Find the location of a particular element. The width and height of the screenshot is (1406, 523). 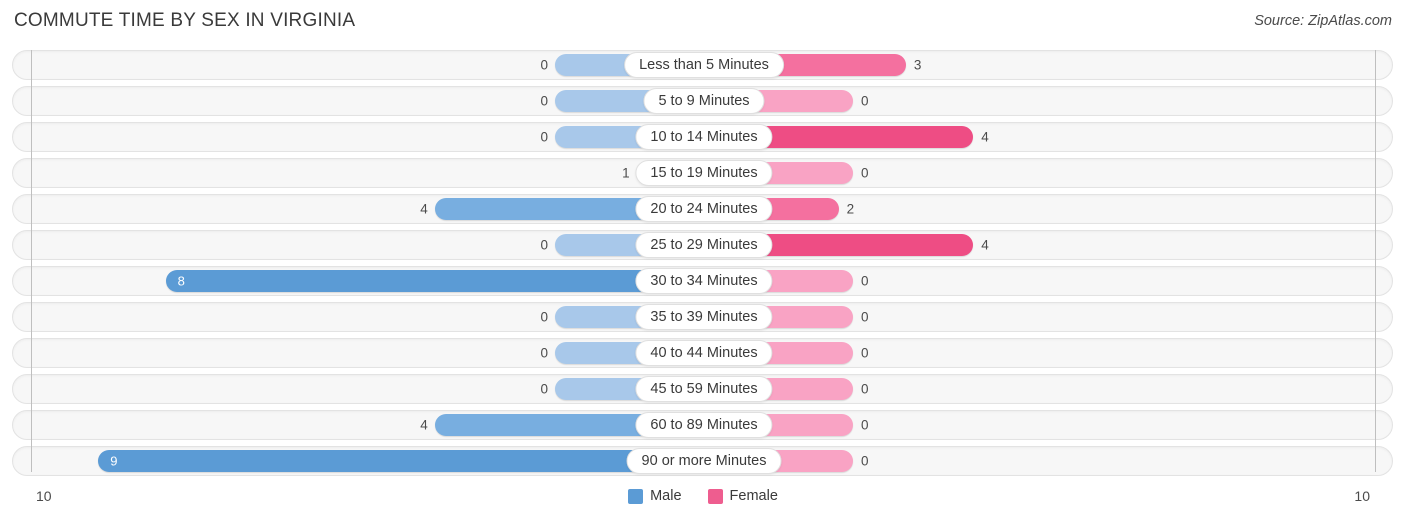

source-attribution: Source: ZipAtlas.com is located at coordinates (1323, 21).